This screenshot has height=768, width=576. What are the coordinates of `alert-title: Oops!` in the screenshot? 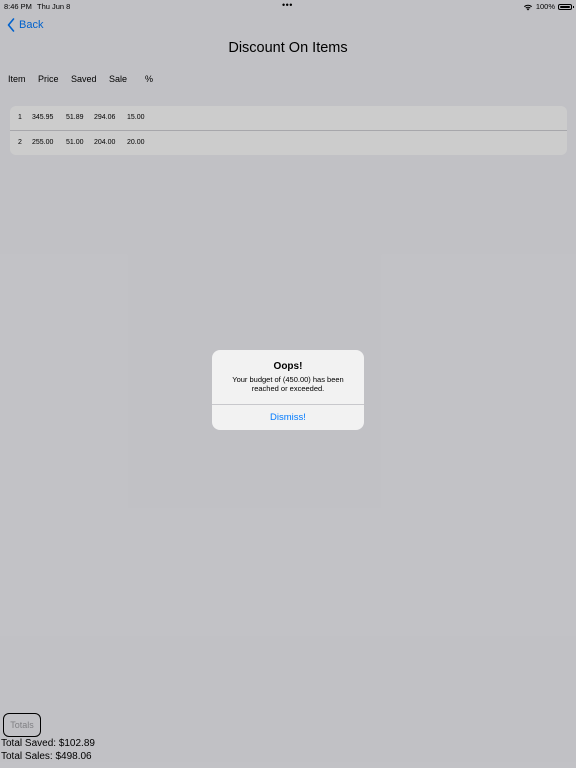 It's located at (288, 366).